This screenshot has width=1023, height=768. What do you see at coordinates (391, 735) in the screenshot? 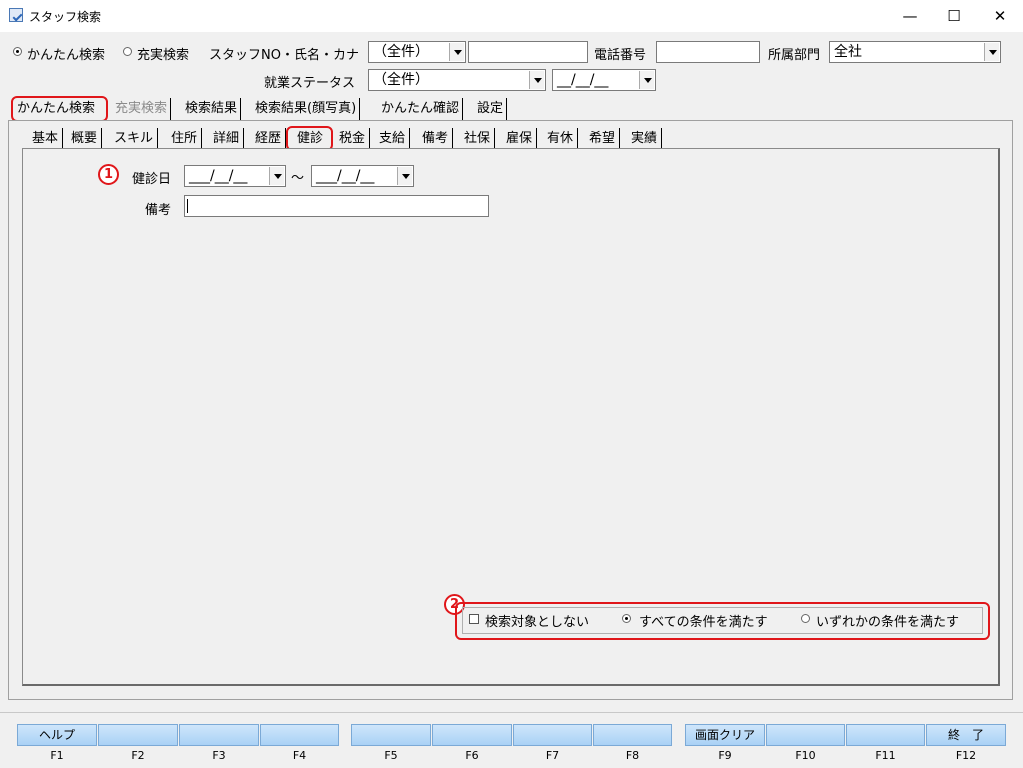
I see `f5-button` at bounding box center [391, 735].